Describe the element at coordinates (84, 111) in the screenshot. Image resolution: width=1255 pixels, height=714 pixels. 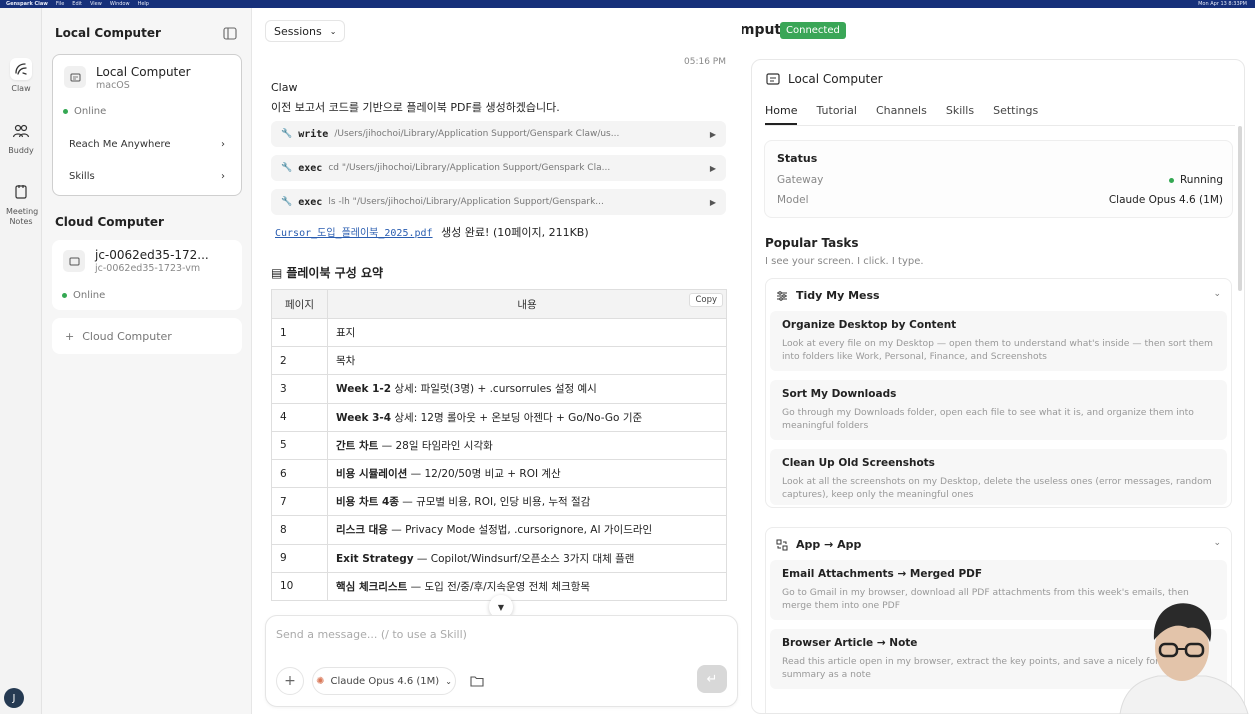
I see `local-online-status: Online` at that location.